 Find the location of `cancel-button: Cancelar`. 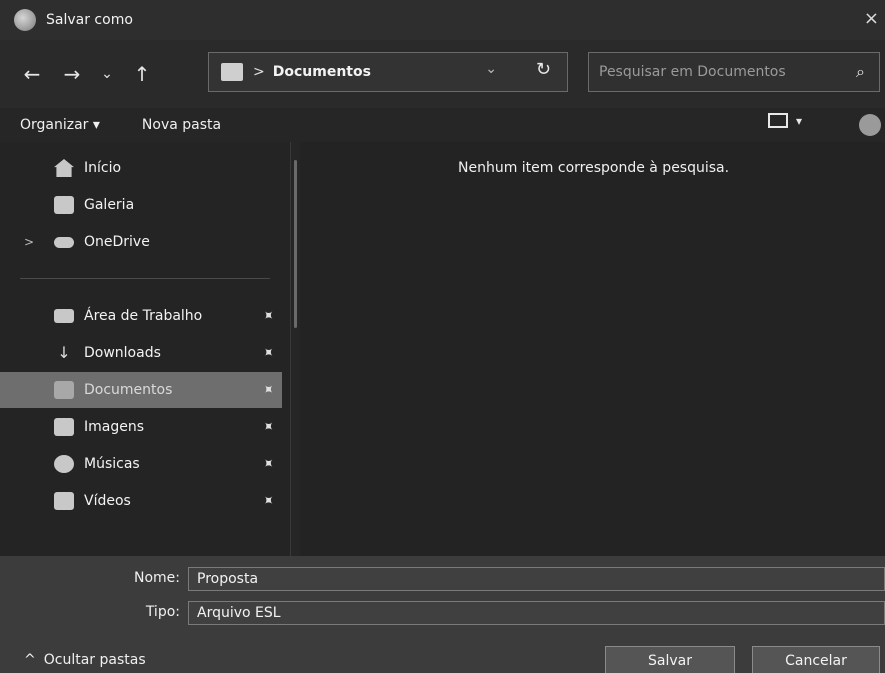

cancel-button: Cancelar is located at coordinates (816, 659).